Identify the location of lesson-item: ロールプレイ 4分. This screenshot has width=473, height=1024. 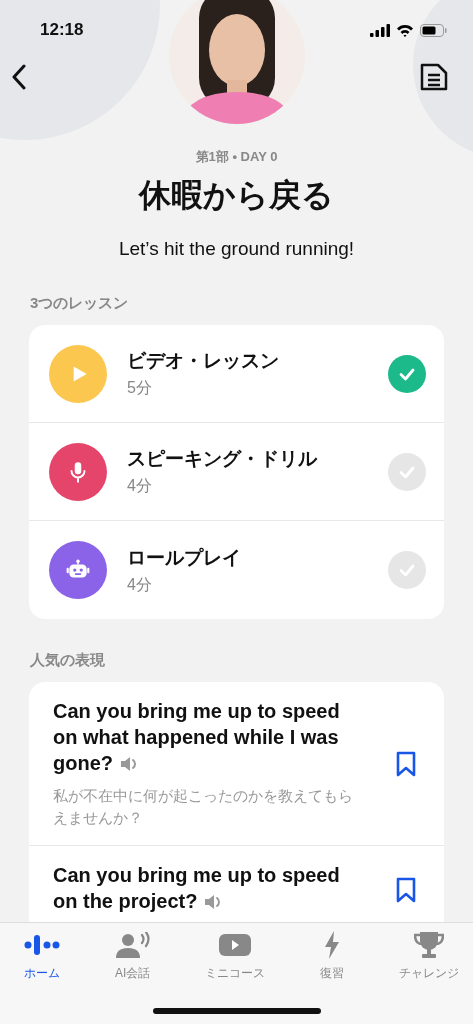
(236, 570).